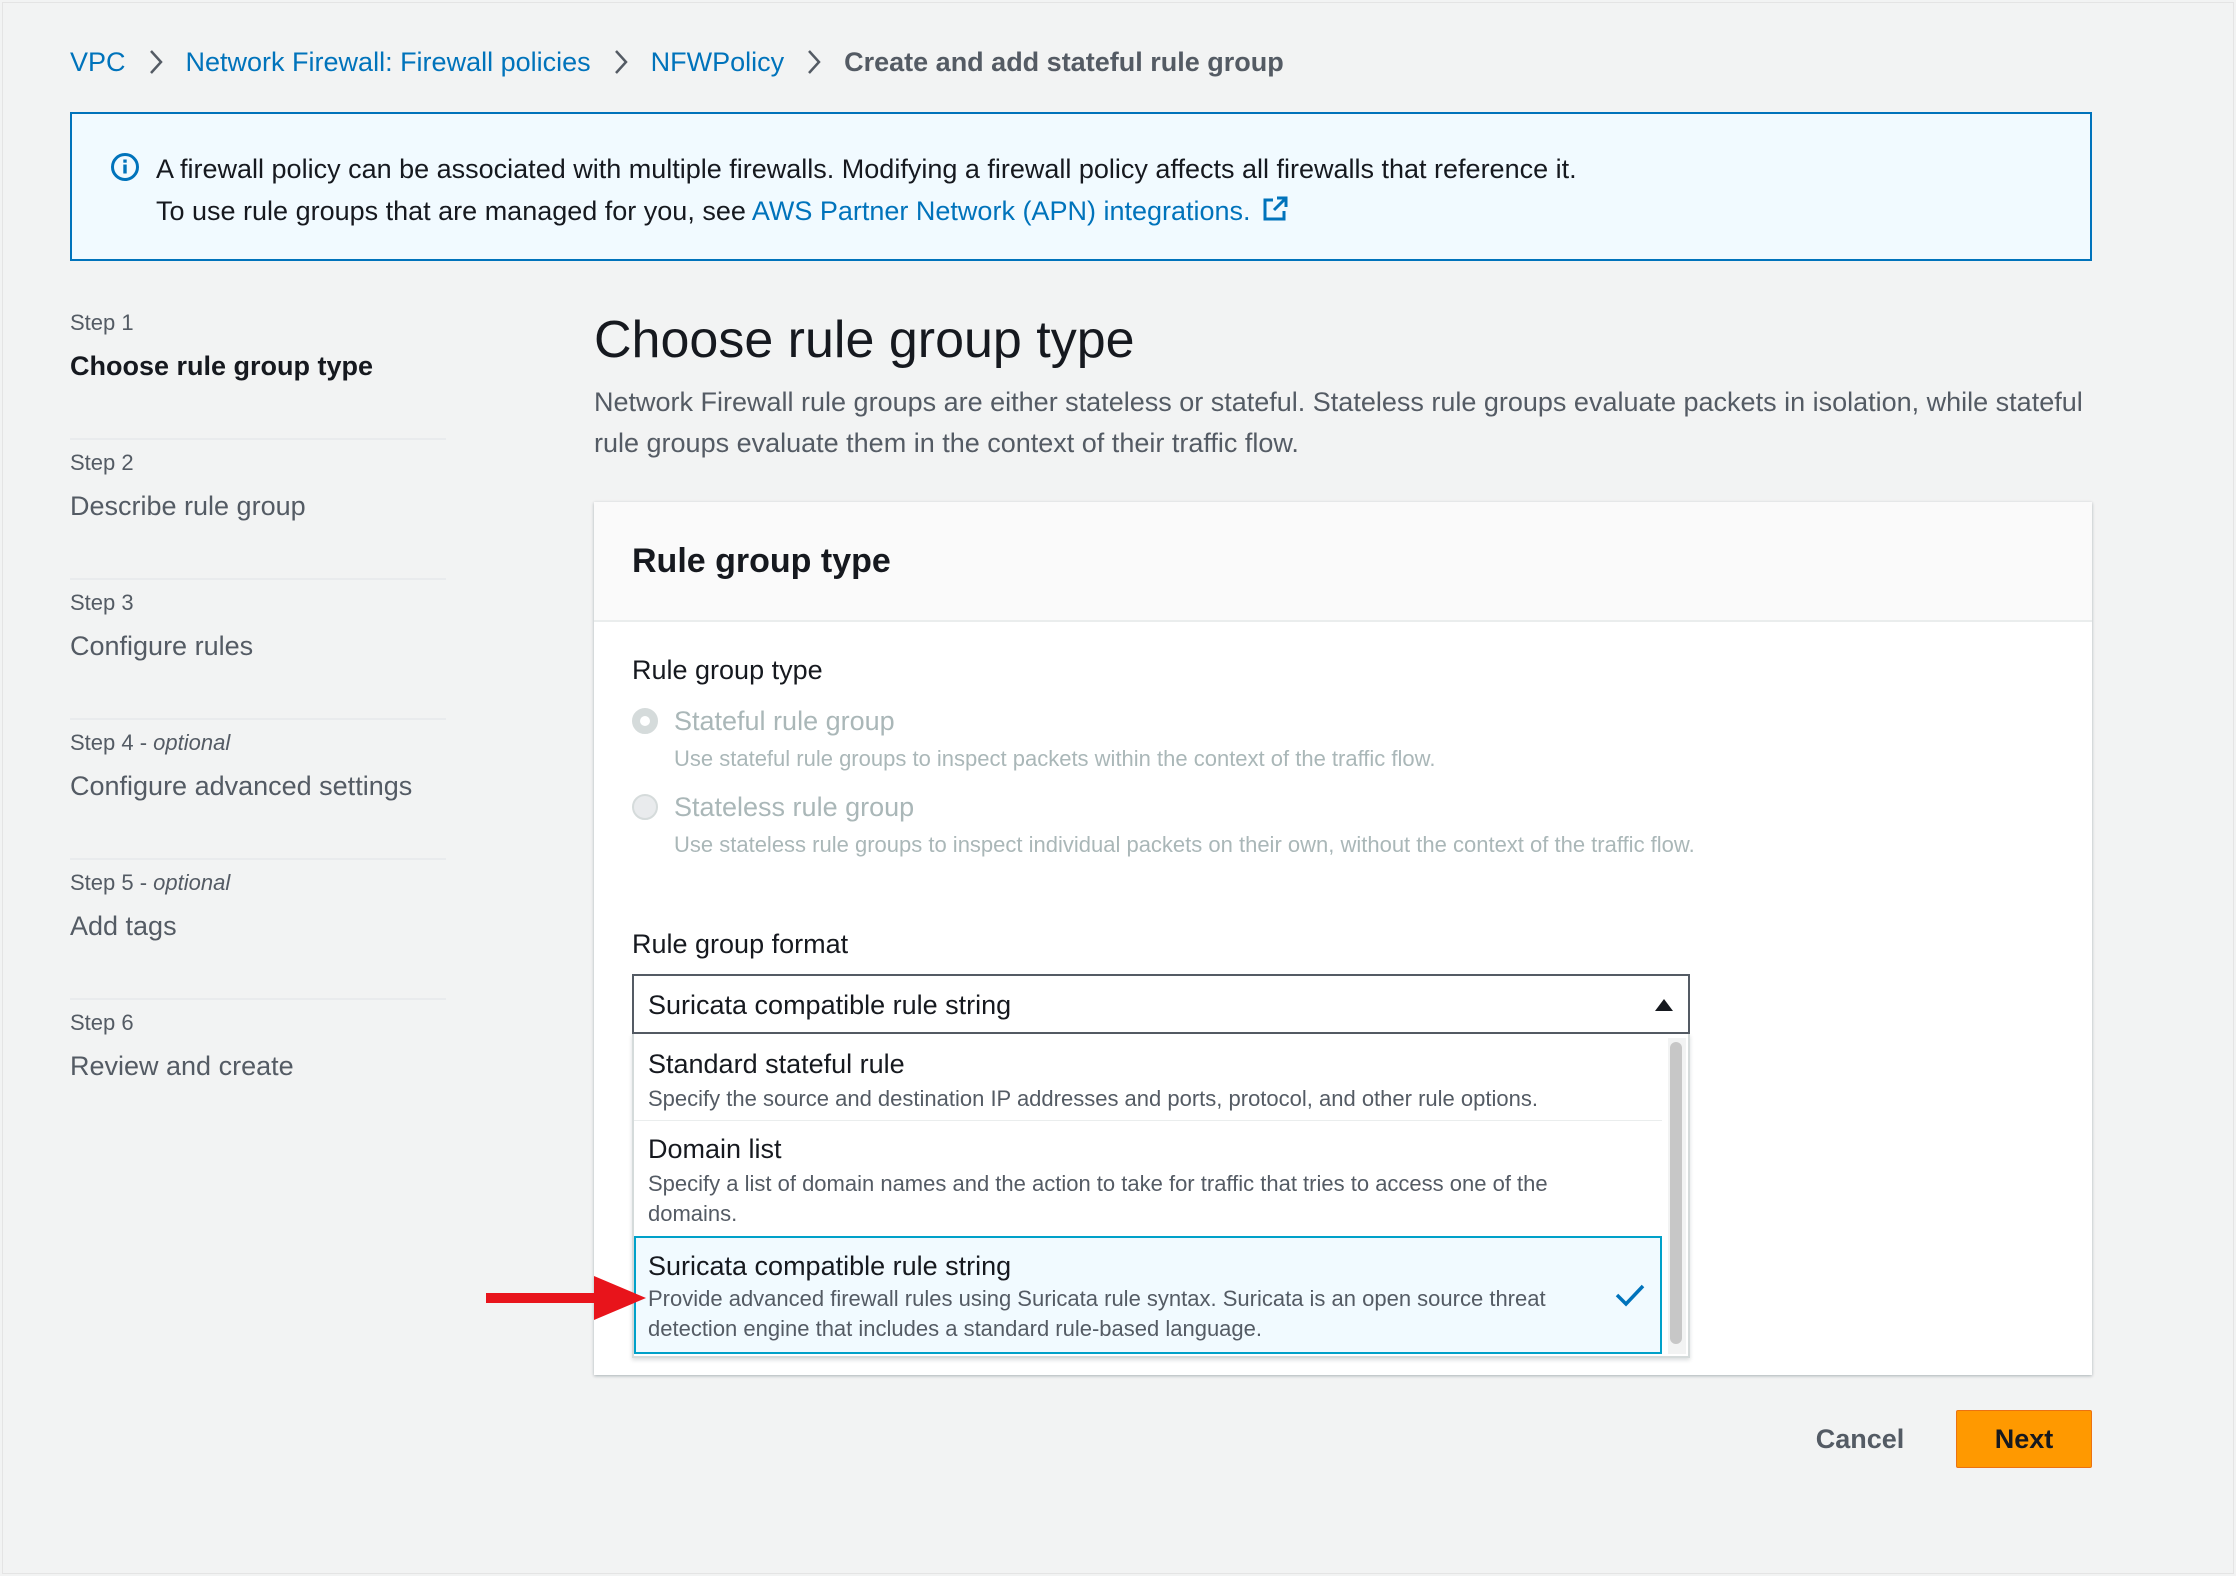  What do you see at coordinates (784, 721) in the screenshot?
I see `radio-title: Stateful rule group` at bounding box center [784, 721].